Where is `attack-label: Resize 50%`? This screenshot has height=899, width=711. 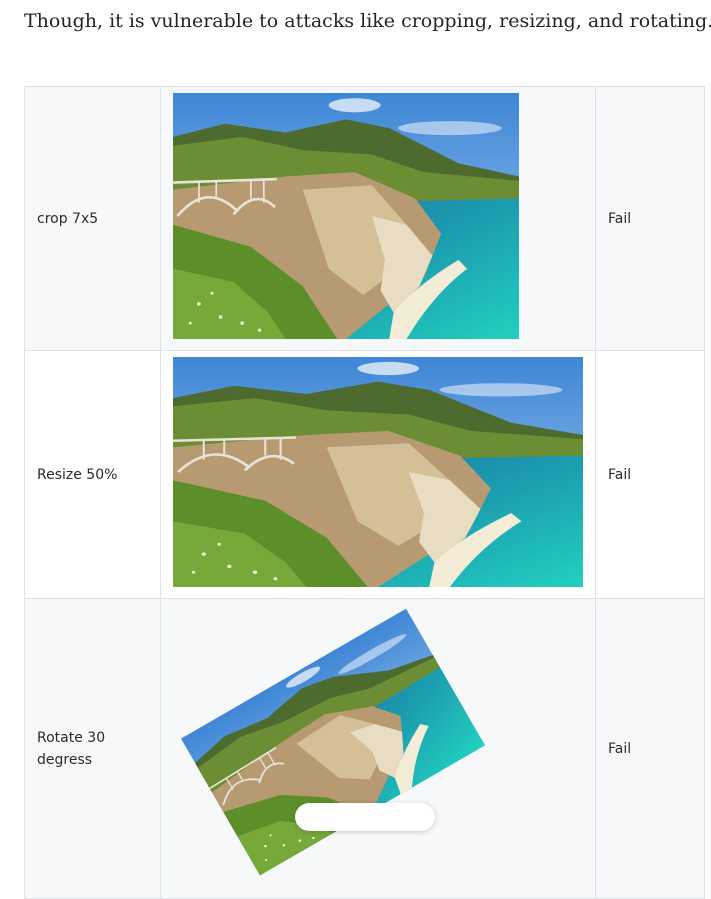
attack-label: Resize 50% is located at coordinates (77, 474).